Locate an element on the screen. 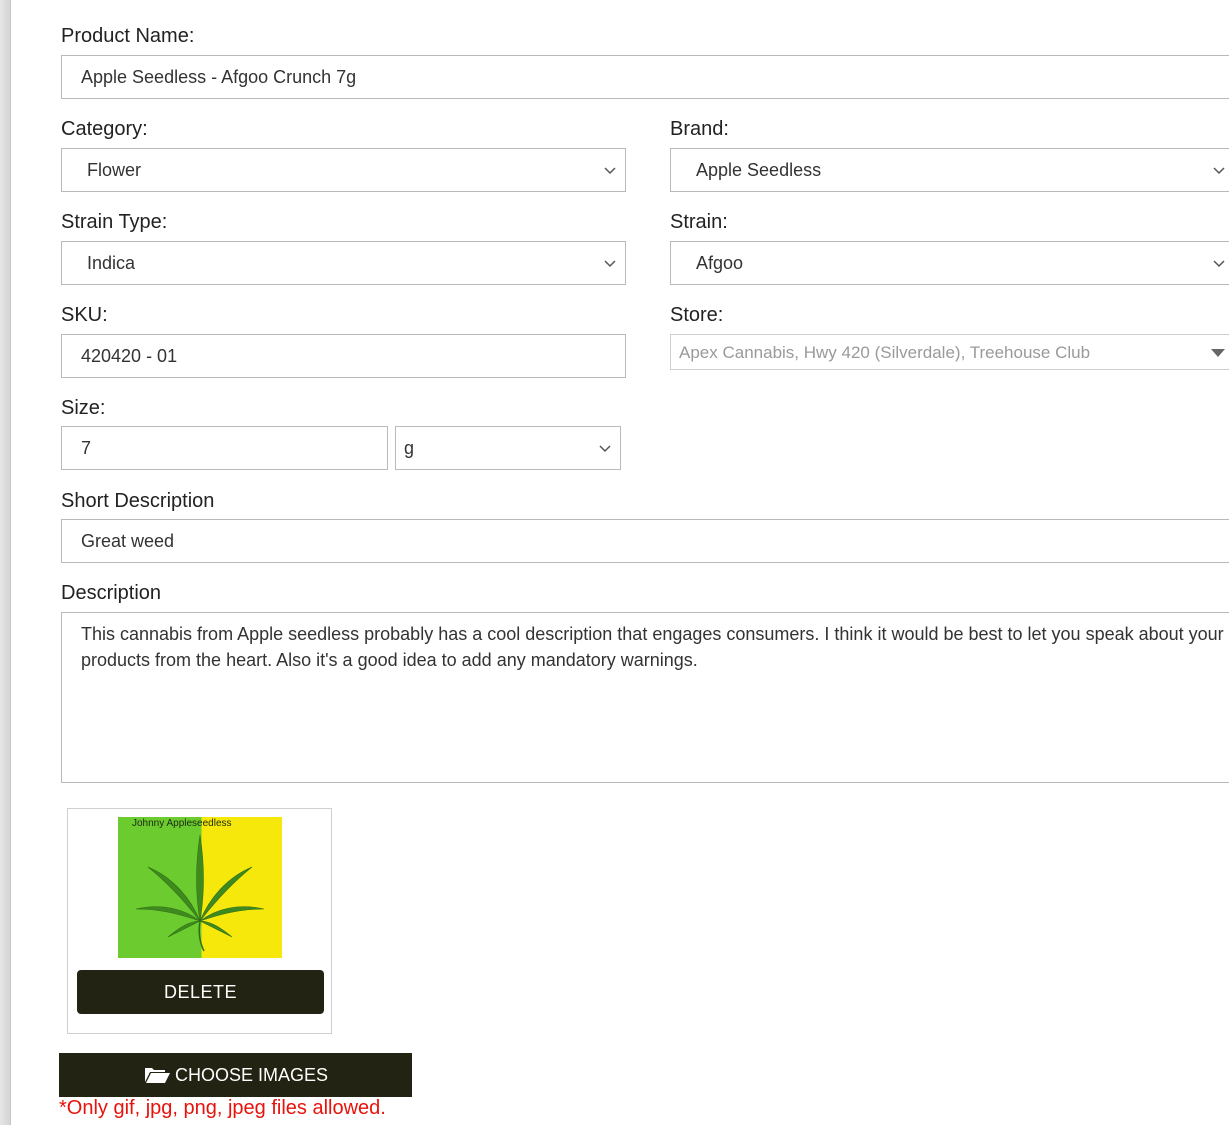 Image resolution: width=1229 pixels, height=1125 pixels. short-description-input: Great weed is located at coordinates (645, 541).